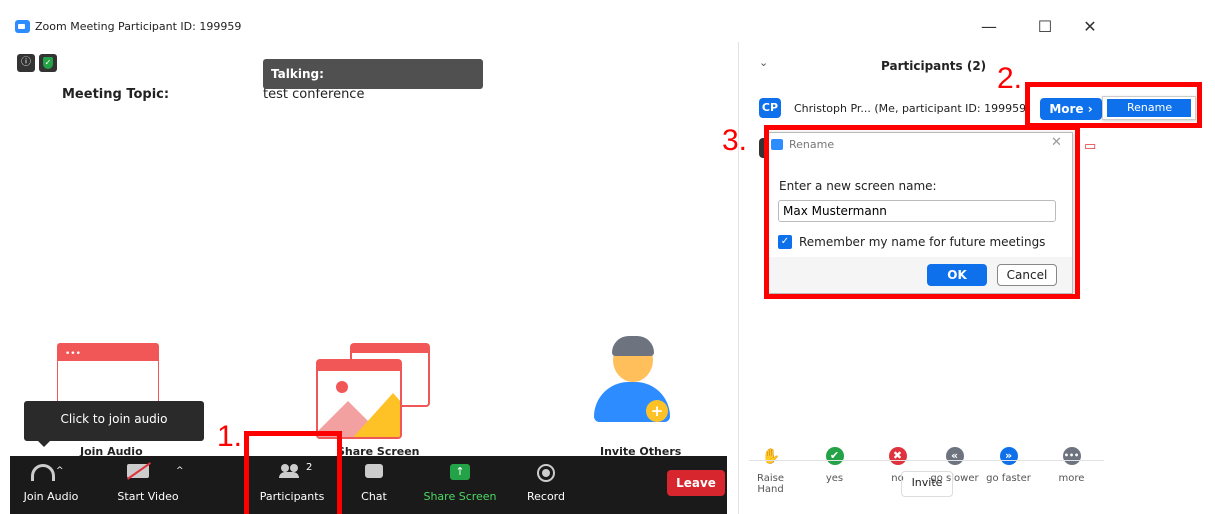  What do you see at coordinates (1008, 478) in the screenshot?
I see `go-faster-label: go faster` at bounding box center [1008, 478].